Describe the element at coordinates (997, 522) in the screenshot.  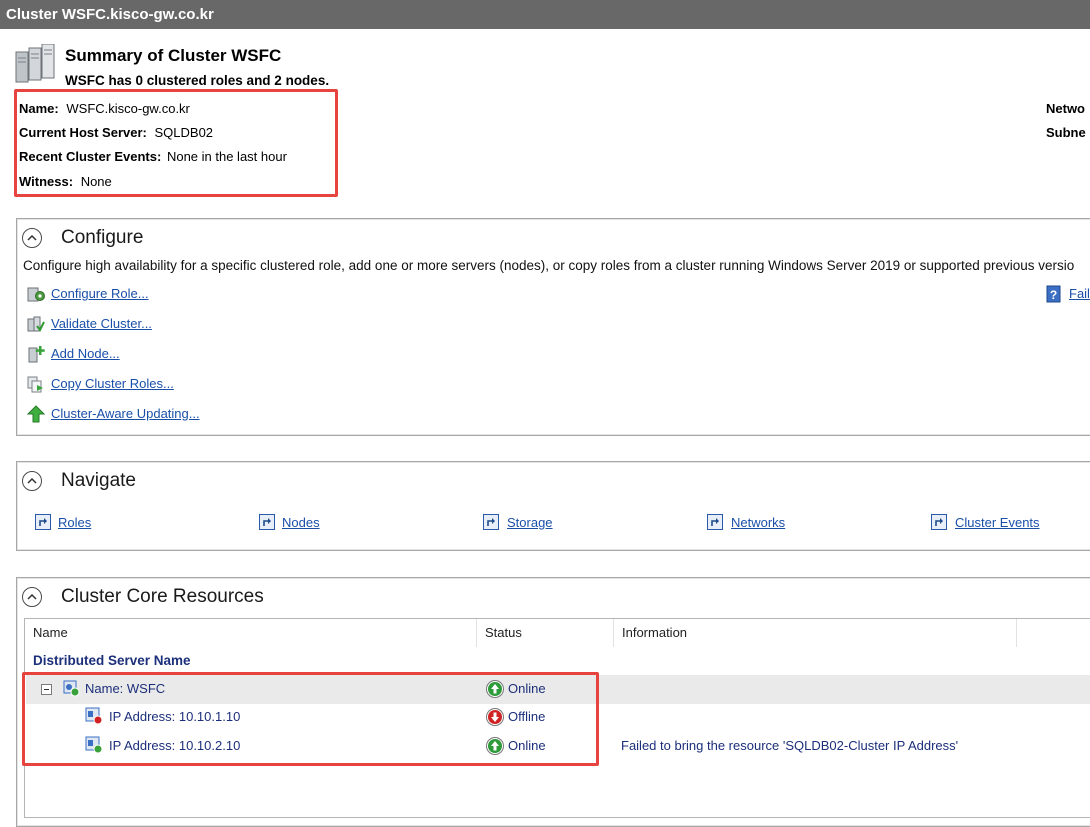
I see `navigate-cluster-events-link: Cluster Events` at that location.